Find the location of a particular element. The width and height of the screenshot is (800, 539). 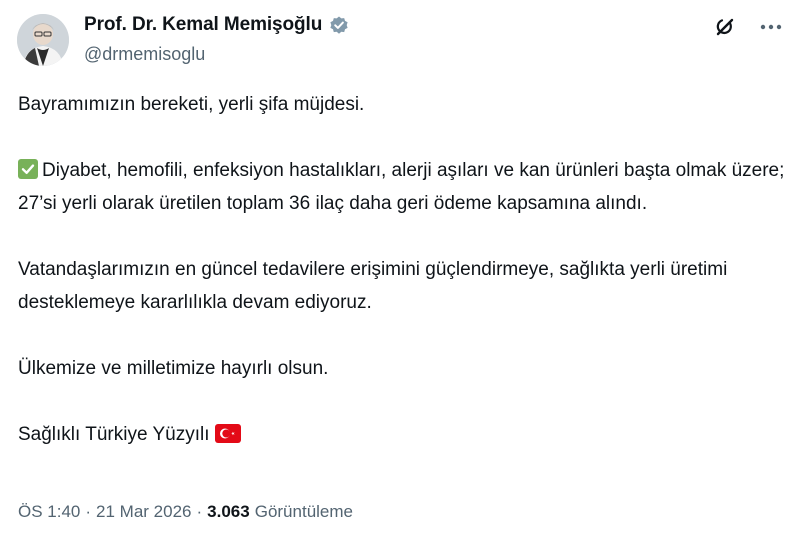

verified-badge-icon is located at coordinates (339, 25).